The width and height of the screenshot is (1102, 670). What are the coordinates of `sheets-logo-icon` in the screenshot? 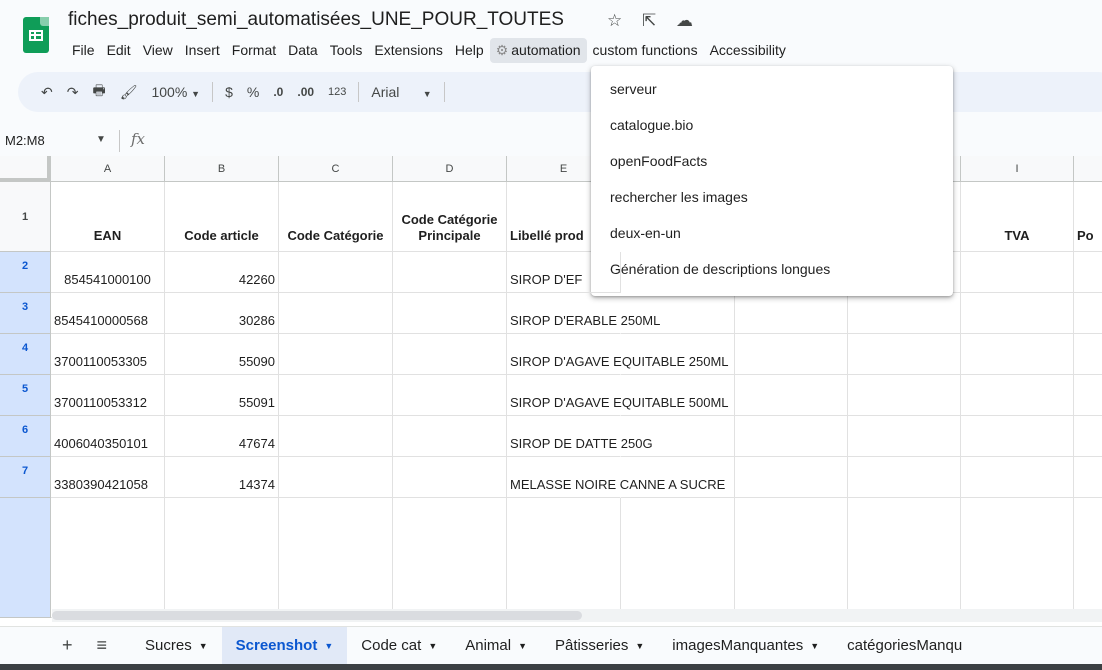 It's located at (36, 35).